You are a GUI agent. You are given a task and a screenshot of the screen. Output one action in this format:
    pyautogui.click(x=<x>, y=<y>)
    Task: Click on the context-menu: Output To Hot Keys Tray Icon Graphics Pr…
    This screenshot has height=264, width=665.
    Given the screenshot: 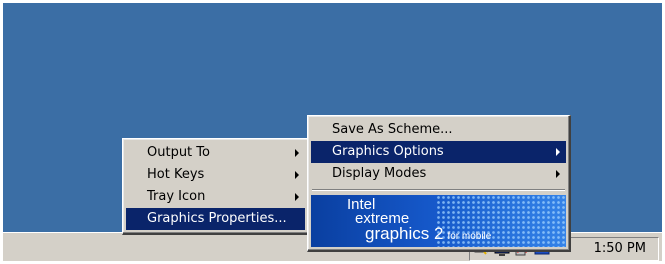 What is the action you would take?
    pyautogui.click(x=216, y=186)
    